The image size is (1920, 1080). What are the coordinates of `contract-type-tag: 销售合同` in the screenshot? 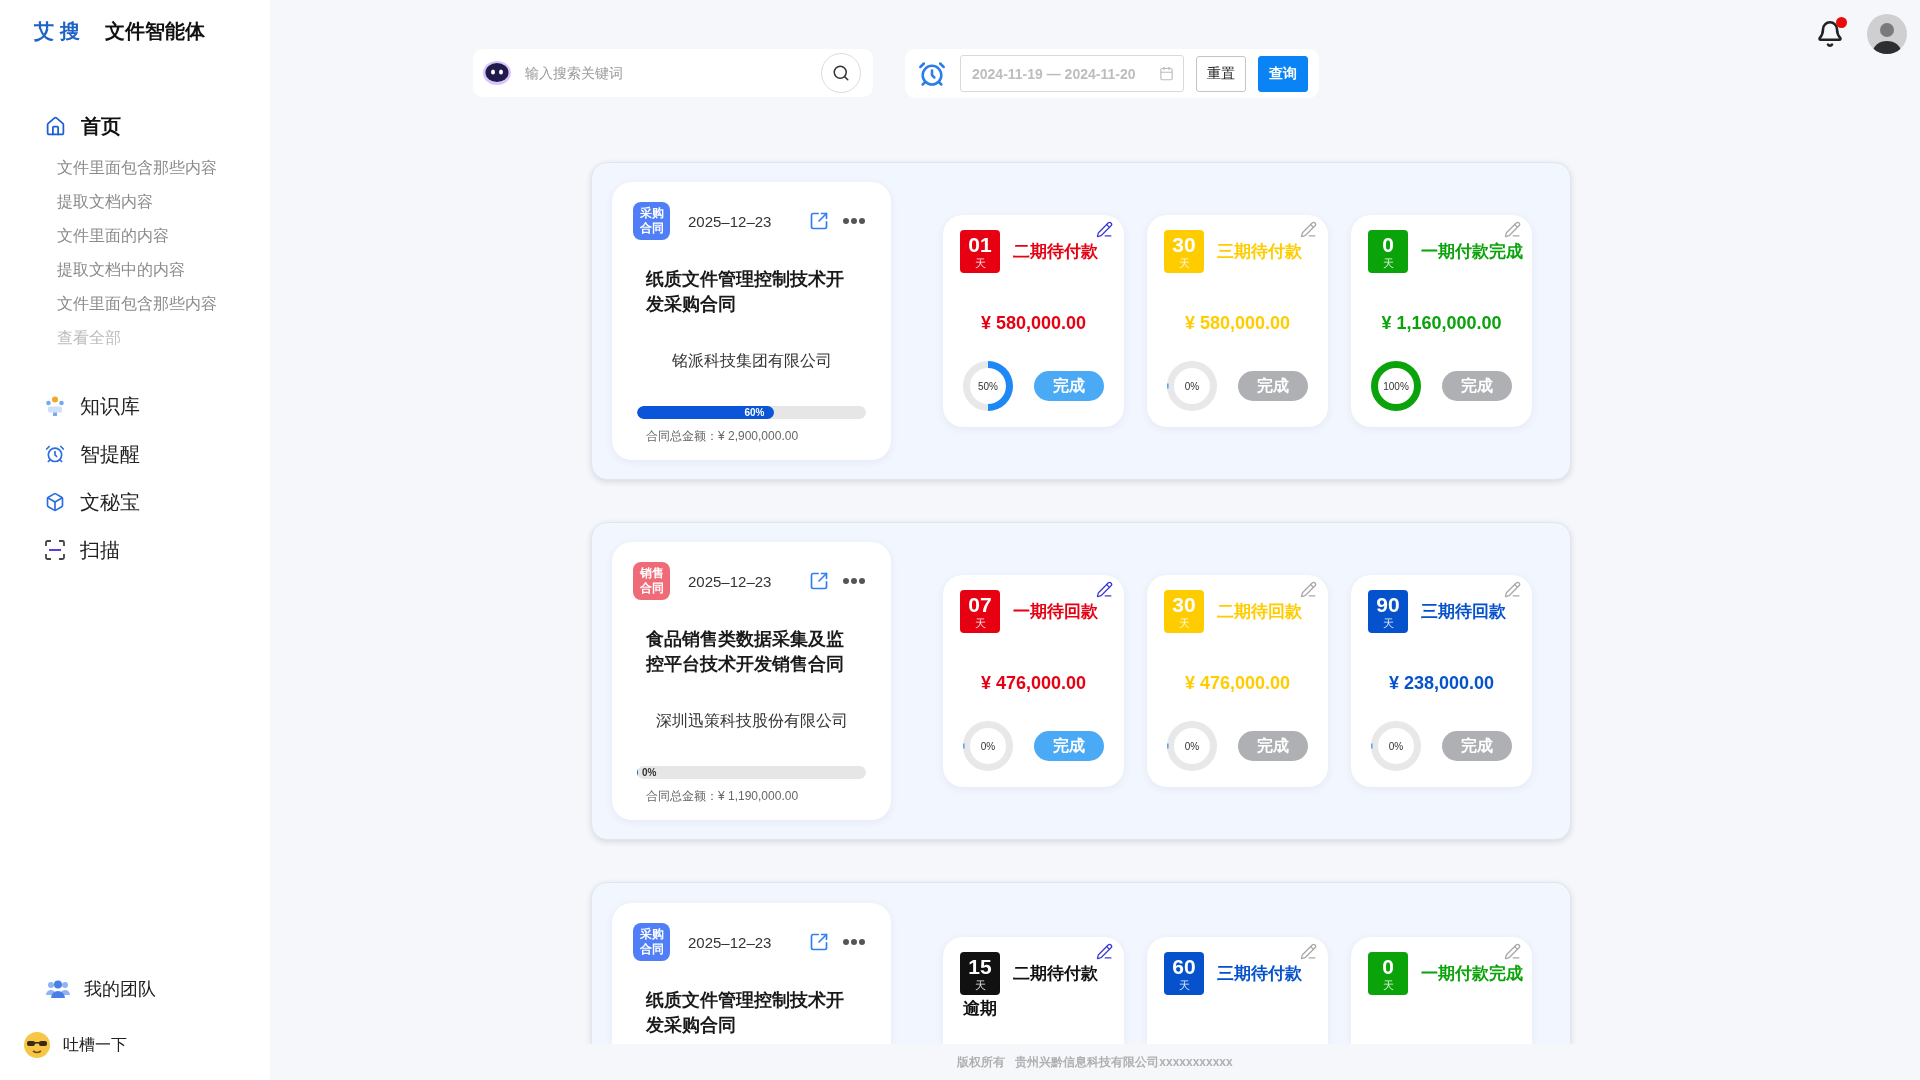 It's located at (651, 581).